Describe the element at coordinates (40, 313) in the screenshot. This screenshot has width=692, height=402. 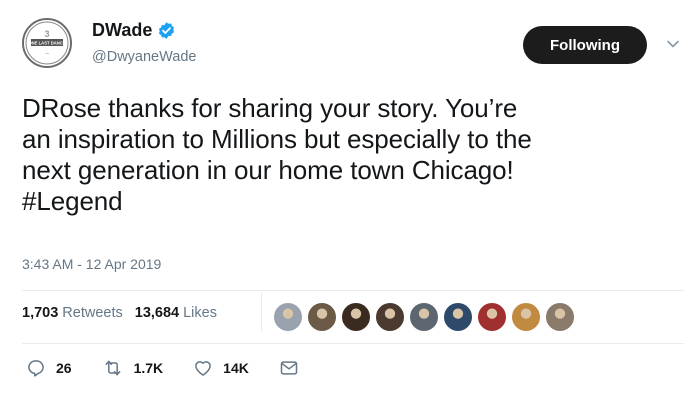
I see `retweets-count: 1,703` at that location.